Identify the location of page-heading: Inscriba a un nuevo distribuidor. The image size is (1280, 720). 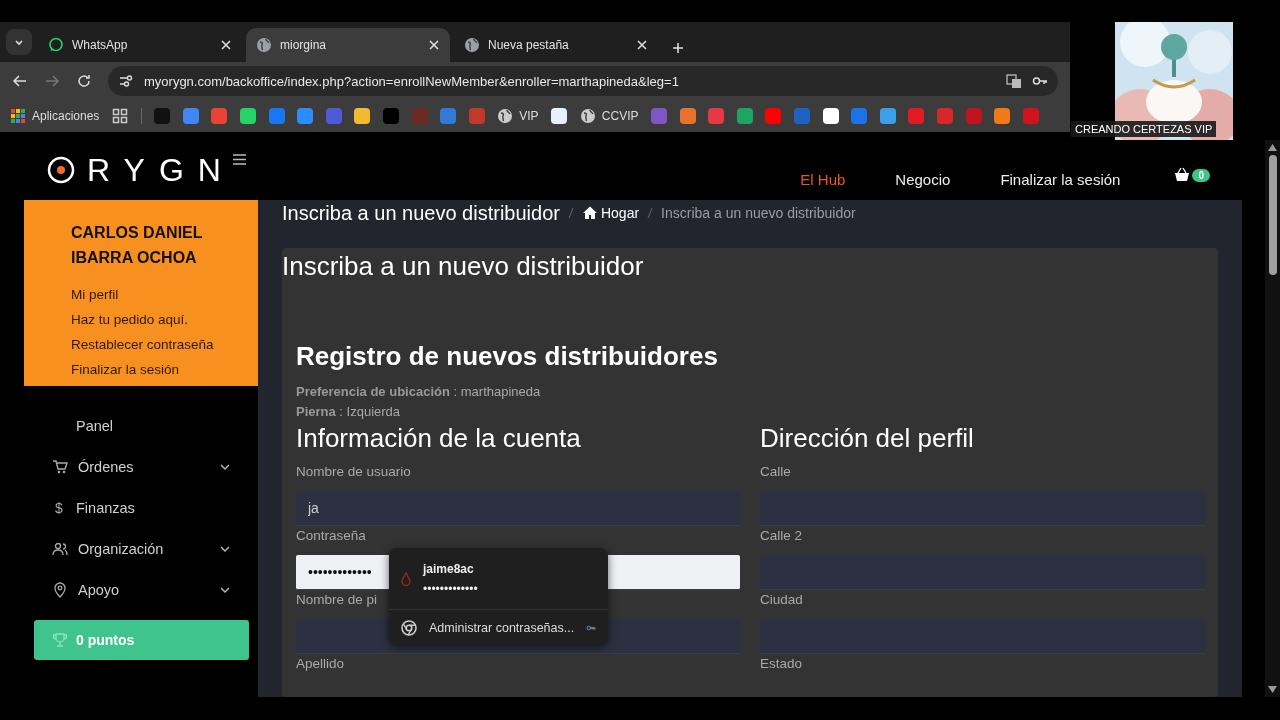
(421, 213).